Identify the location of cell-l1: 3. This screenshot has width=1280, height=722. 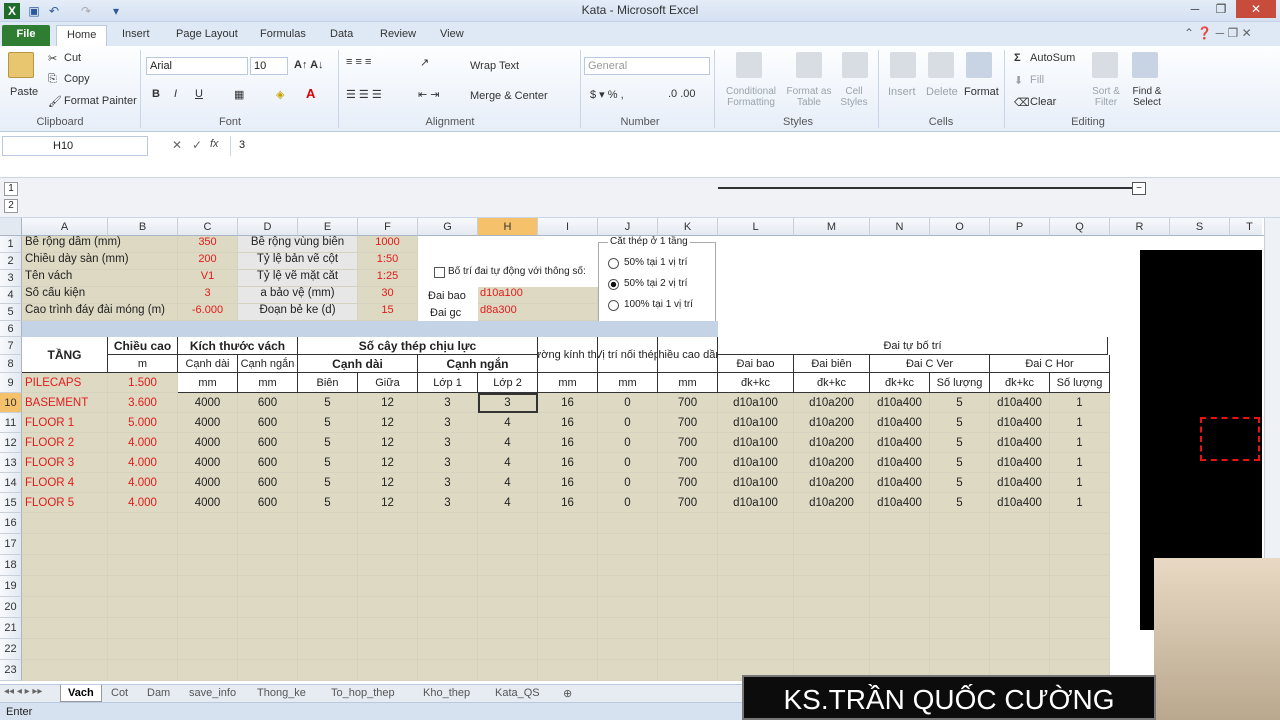
(448, 443).